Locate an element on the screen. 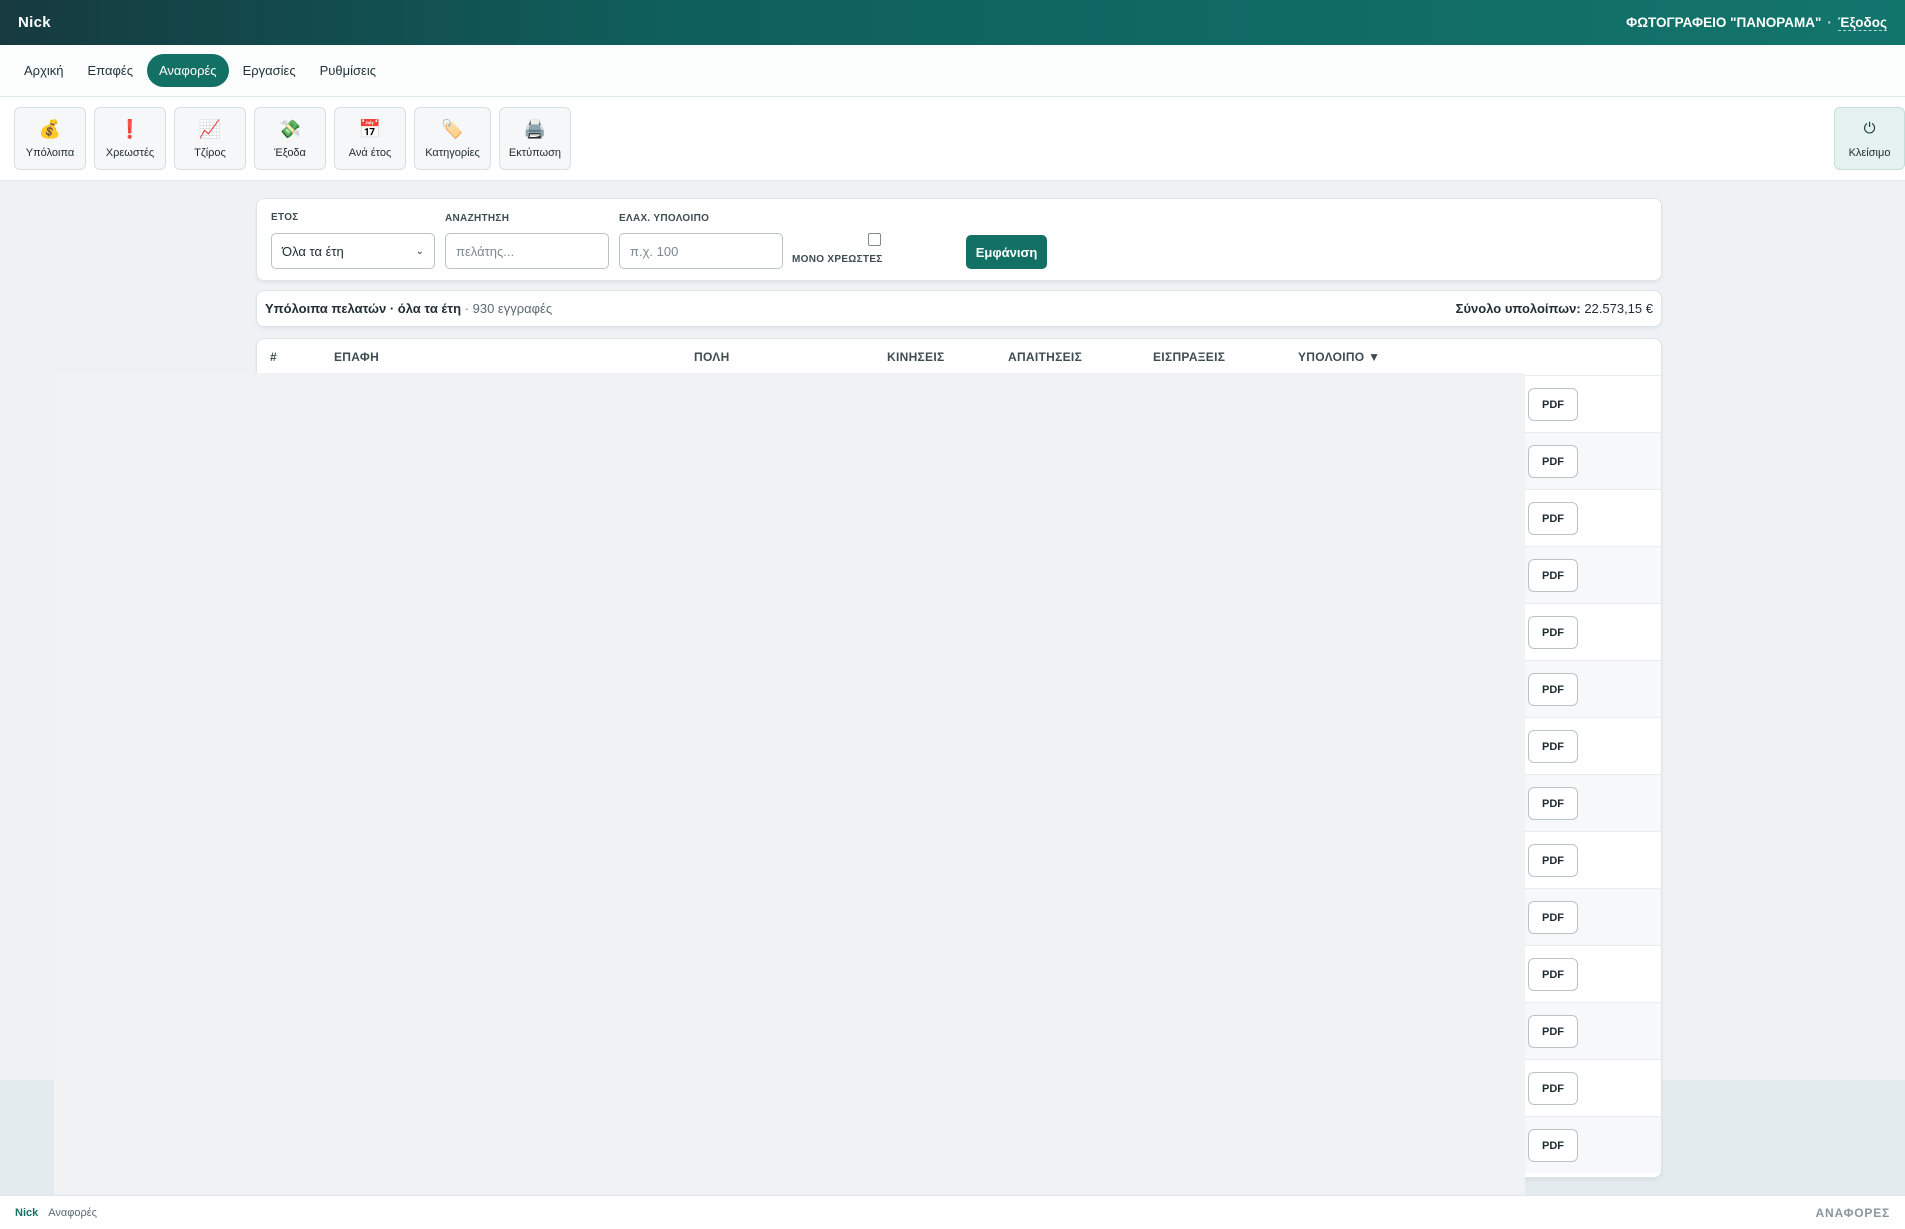 The height and width of the screenshot is (1229, 1905). col-balance: ΥΠΟΛΟΙΠΟ ▼ is located at coordinates (1339, 357).